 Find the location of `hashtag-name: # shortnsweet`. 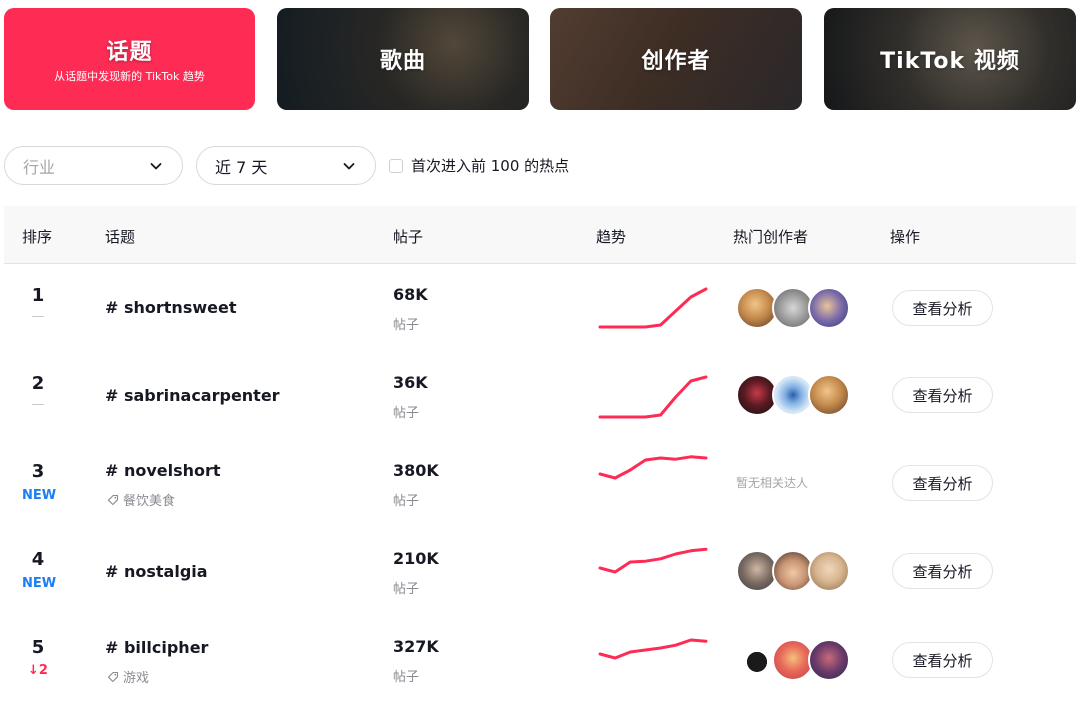

hashtag-name: # shortnsweet is located at coordinates (170, 307).